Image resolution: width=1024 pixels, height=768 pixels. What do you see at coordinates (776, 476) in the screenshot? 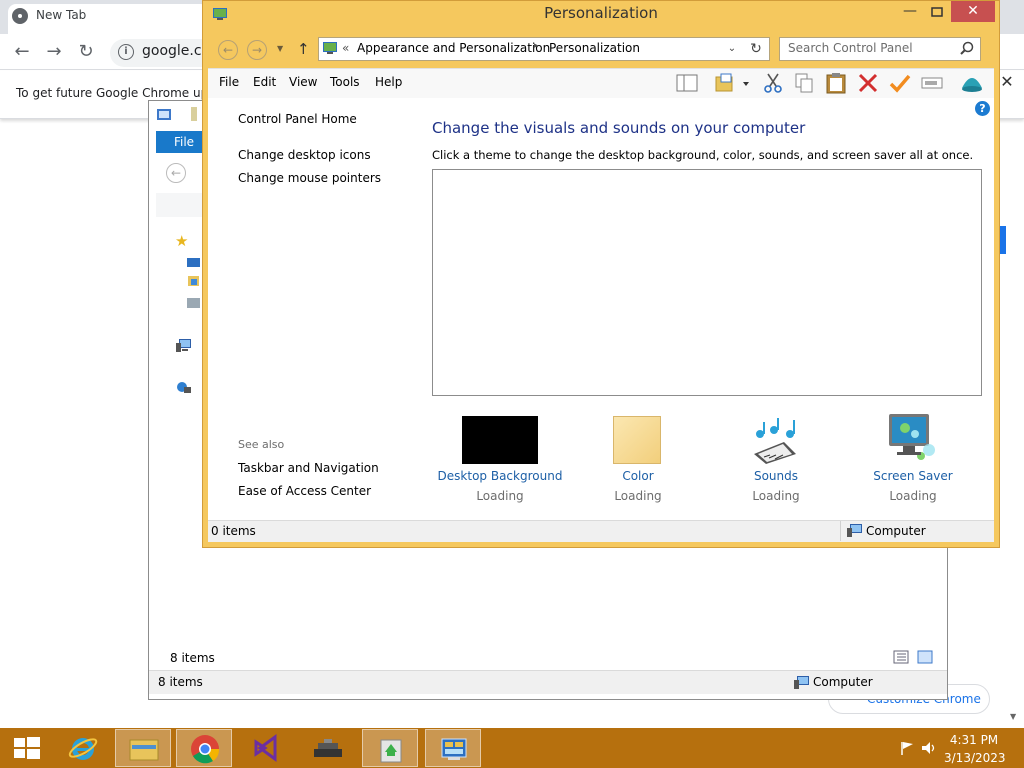
I see `sounds-link: Sounds` at bounding box center [776, 476].